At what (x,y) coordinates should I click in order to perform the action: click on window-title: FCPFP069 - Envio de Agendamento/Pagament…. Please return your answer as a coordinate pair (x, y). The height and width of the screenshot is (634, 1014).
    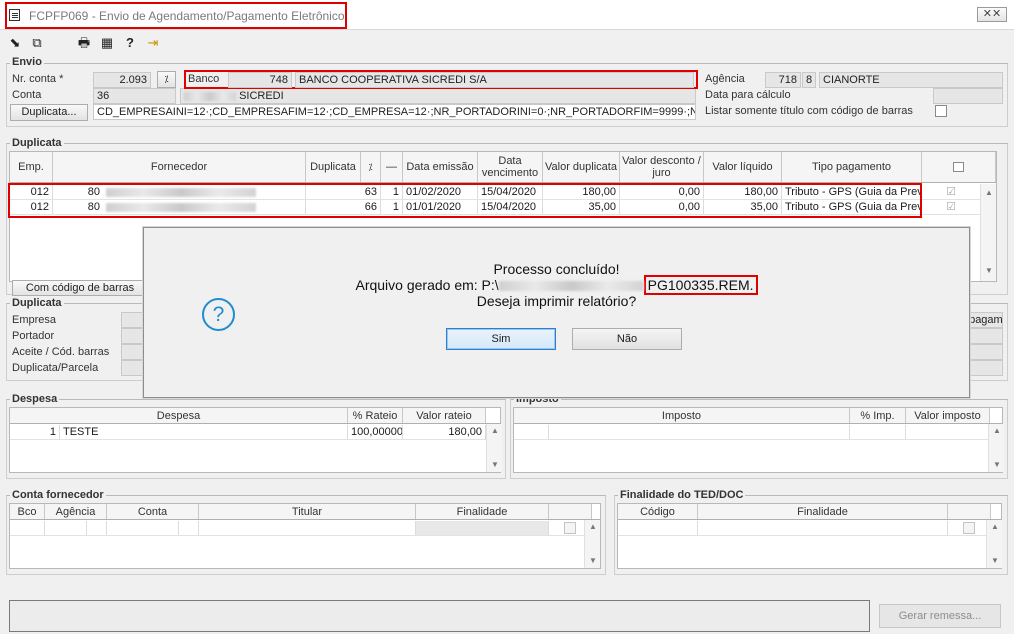
    Looking at the image, I should click on (176, 15).